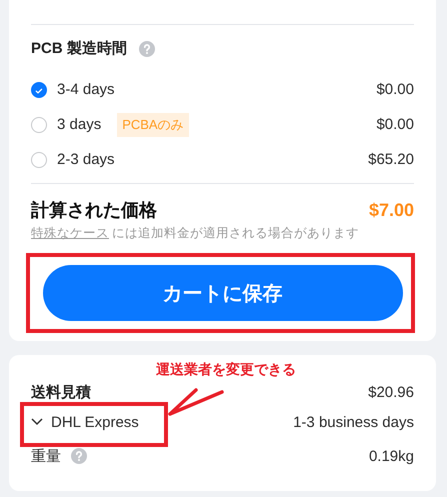  Describe the element at coordinates (37, 422) in the screenshot. I see `caret-icon` at that location.